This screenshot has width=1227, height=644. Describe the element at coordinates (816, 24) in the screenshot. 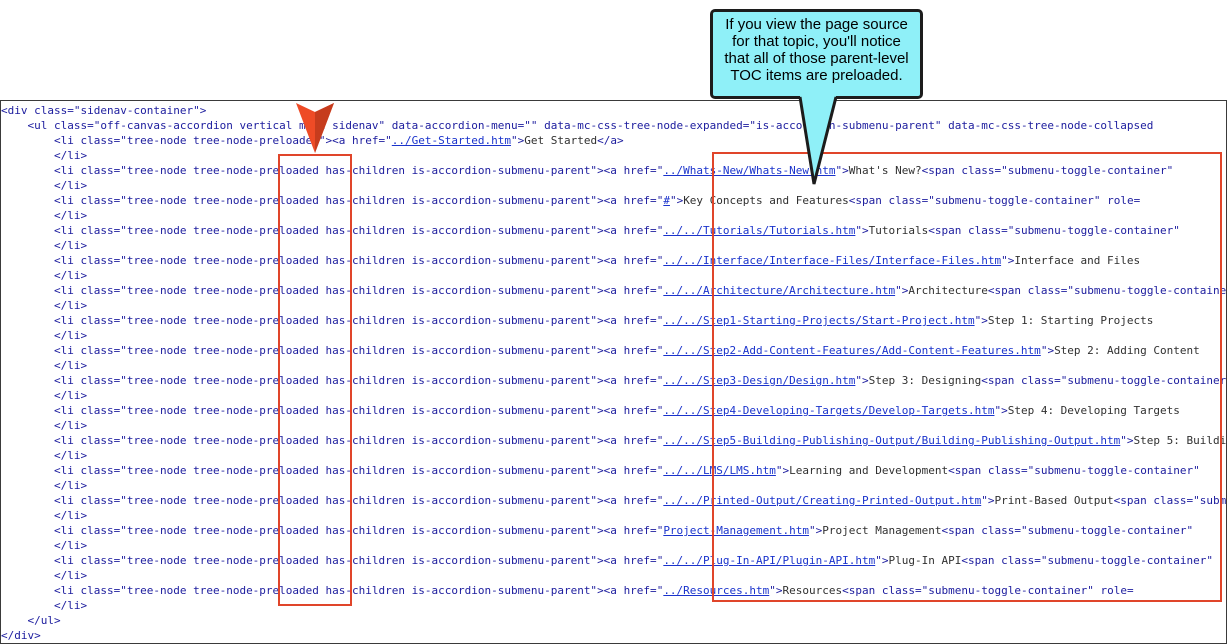

I see `callout-line: If you view the page source` at that location.